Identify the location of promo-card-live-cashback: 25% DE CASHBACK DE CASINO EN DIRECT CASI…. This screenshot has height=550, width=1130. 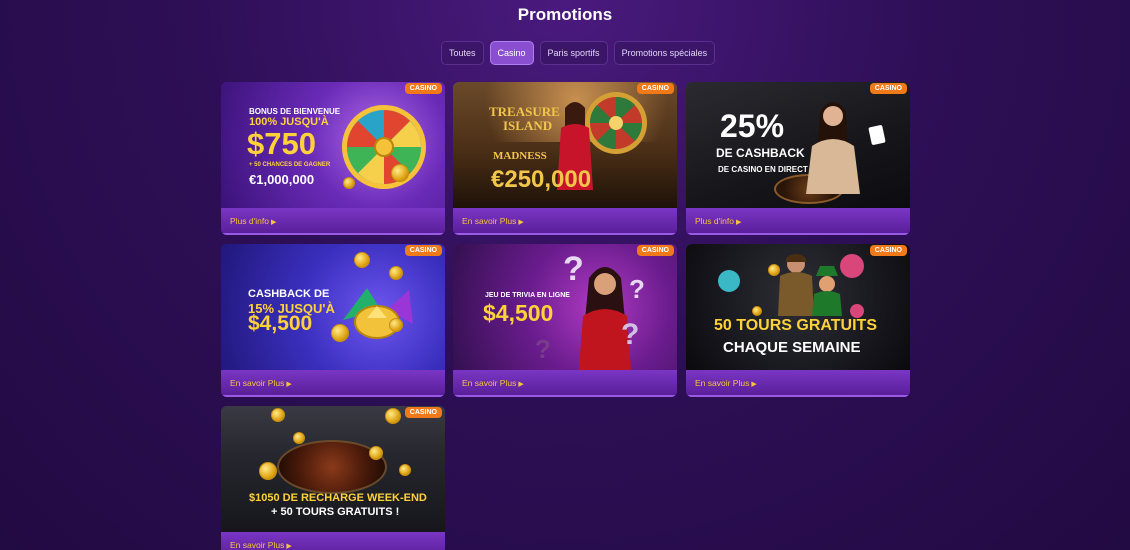
(798, 158).